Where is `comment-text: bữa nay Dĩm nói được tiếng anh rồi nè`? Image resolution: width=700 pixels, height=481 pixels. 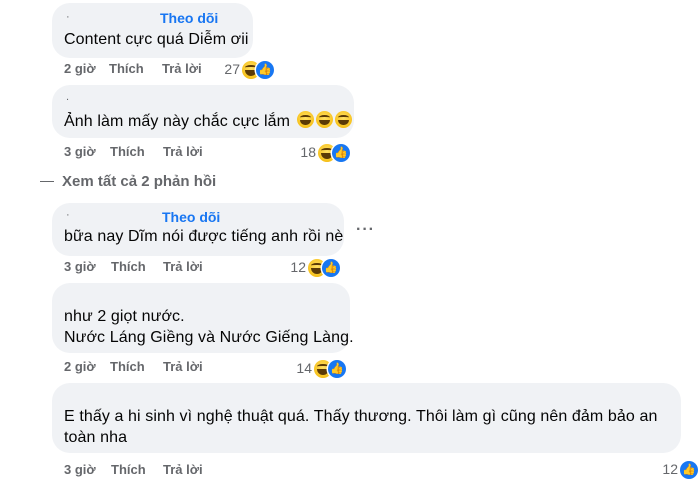
comment-text: bữa nay Dĩm nói được tiếng anh rồi nè is located at coordinates (204, 236).